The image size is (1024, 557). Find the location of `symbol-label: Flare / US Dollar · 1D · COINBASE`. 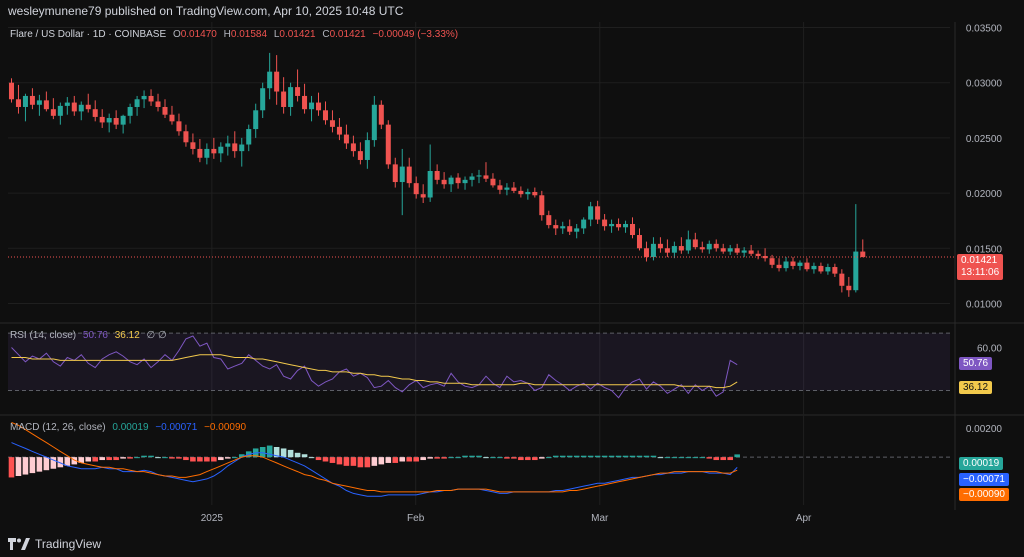

symbol-label: Flare / US Dollar · 1D · COINBASE is located at coordinates (88, 34).